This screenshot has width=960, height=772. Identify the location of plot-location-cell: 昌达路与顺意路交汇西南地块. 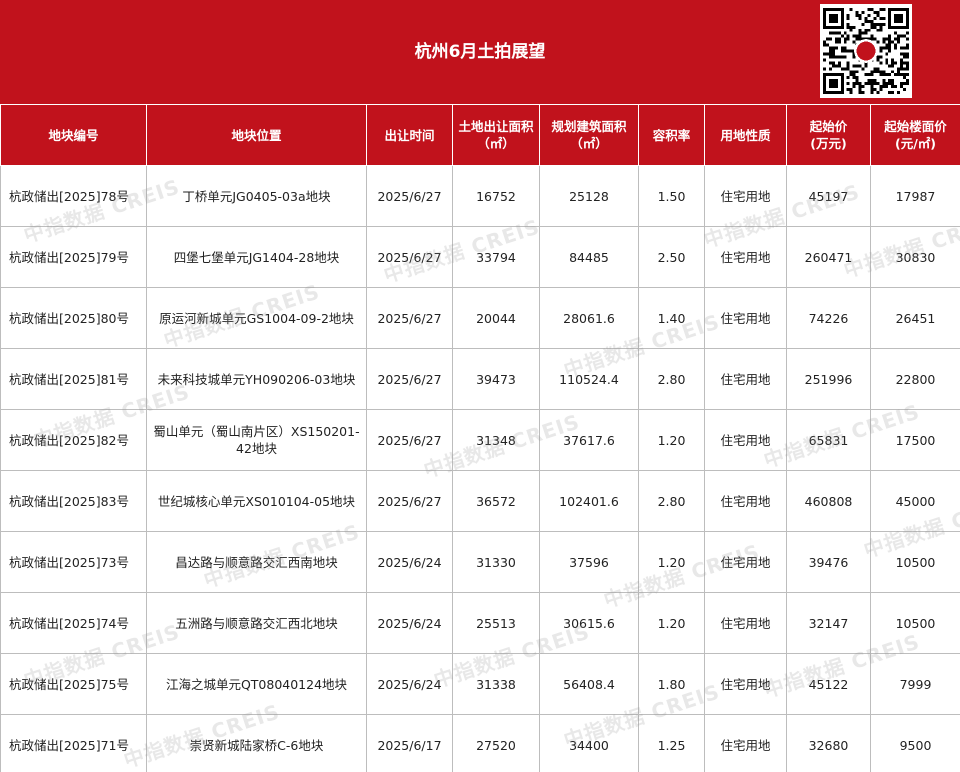
(256, 562).